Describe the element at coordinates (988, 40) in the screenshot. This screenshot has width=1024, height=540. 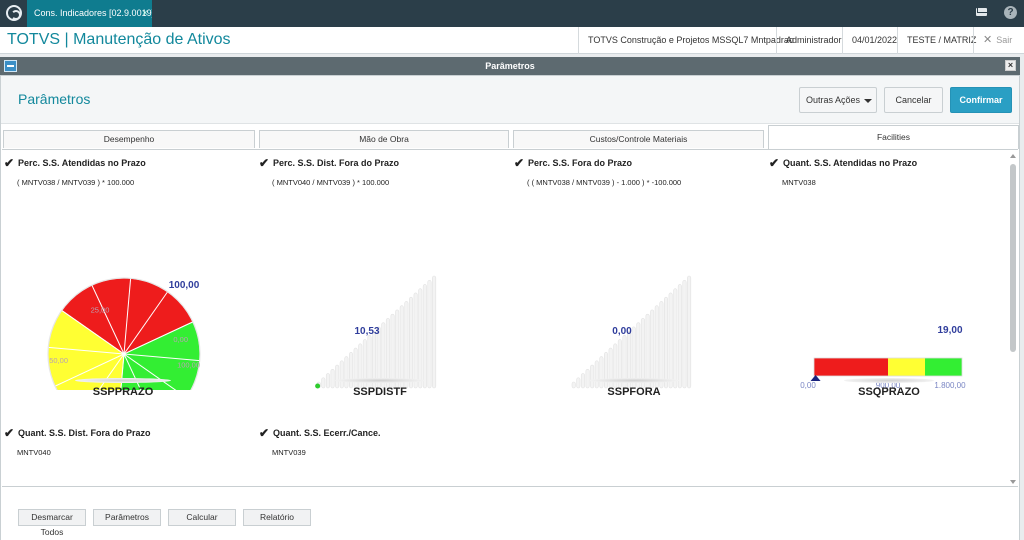
I see `close-icon: ✕` at that location.